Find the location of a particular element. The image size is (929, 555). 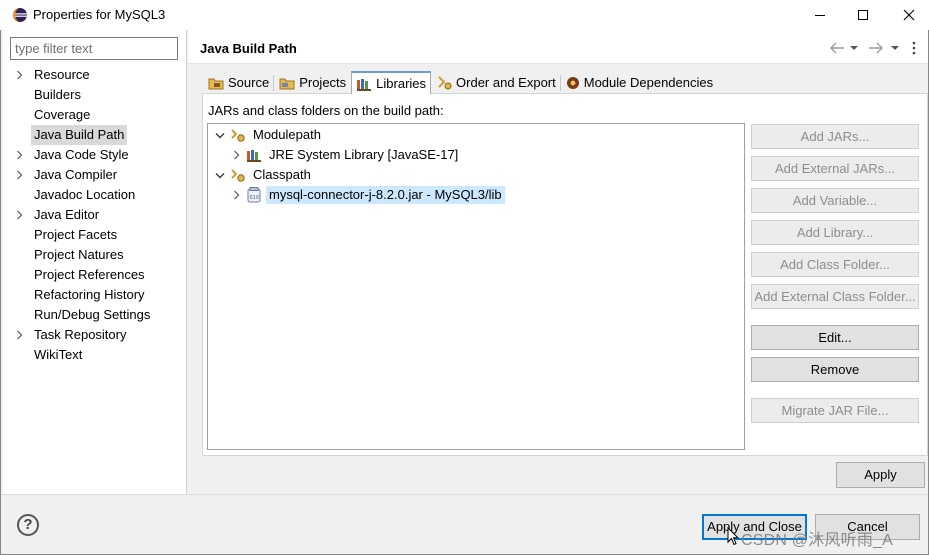

sidebar-item-label: Project Natures is located at coordinates (79, 254).